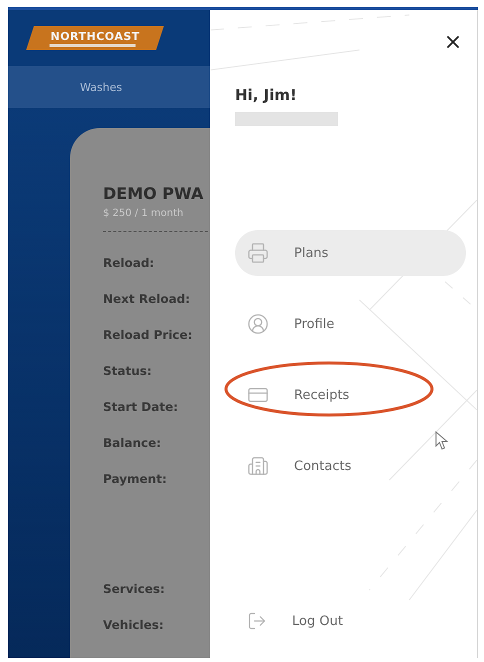 The height and width of the screenshot is (662, 484). What do you see at coordinates (132, 443) in the screenshot?
I see `field-label: Balance:` at bounding box center [132, 443].